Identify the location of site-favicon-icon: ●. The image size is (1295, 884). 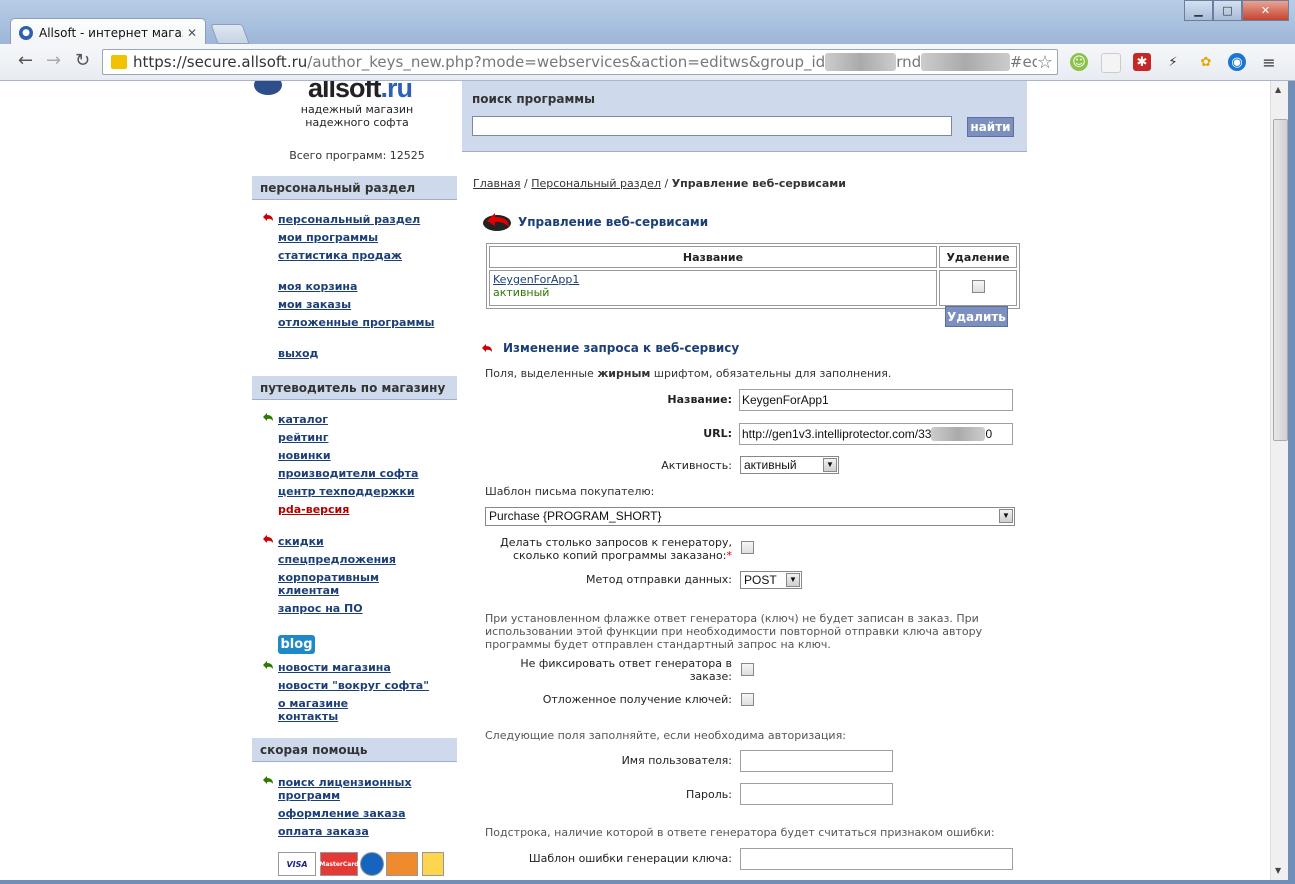
(26, 32).